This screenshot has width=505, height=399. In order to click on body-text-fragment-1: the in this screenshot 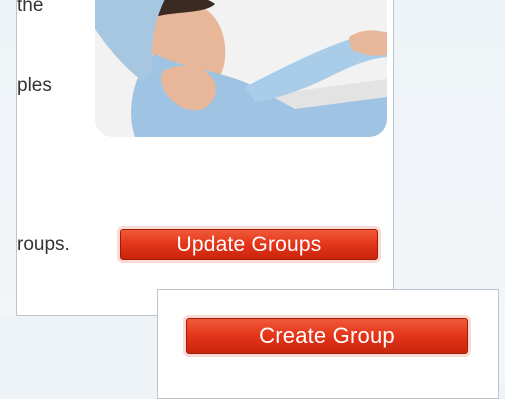, I will do `click(30, 8)`.